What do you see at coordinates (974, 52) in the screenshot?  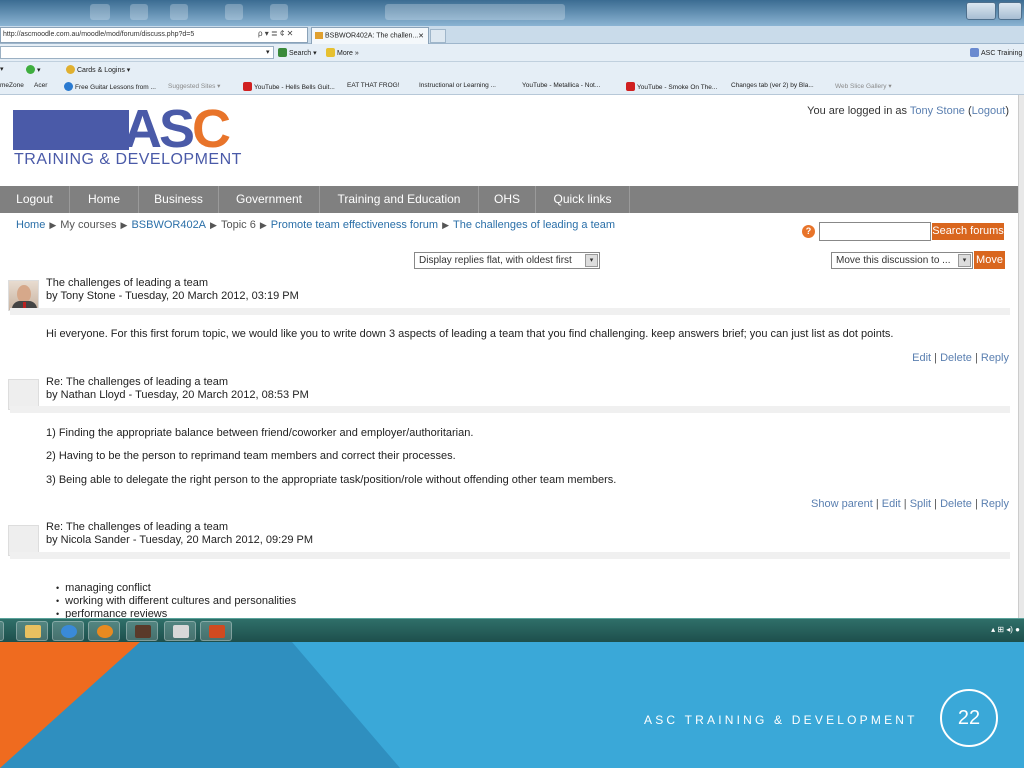 I see `page-icon` at bounding box center [974, 52].